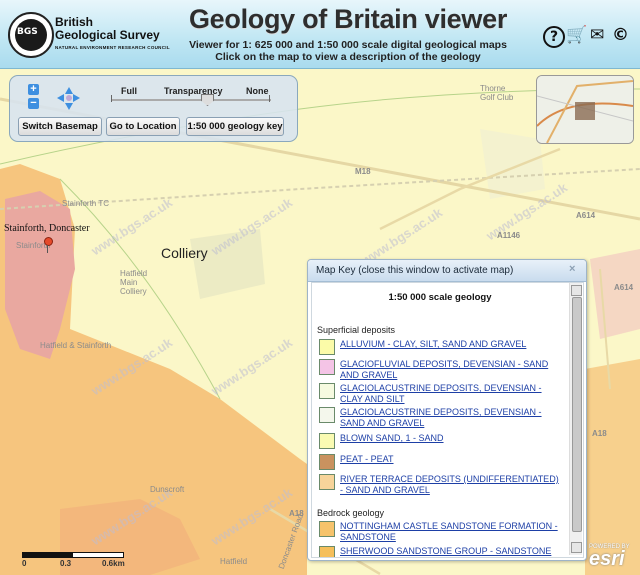  I want to click on peat-area, so click(615, 294).